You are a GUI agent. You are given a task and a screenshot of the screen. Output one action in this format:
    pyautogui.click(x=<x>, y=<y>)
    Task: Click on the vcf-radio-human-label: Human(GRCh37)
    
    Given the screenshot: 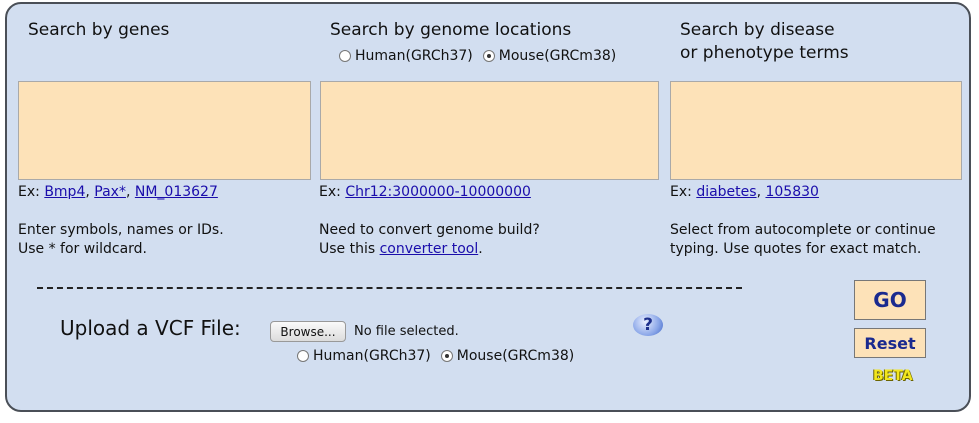 What is the action you would take?
    pyautogui.click(x=372, y=356)
    